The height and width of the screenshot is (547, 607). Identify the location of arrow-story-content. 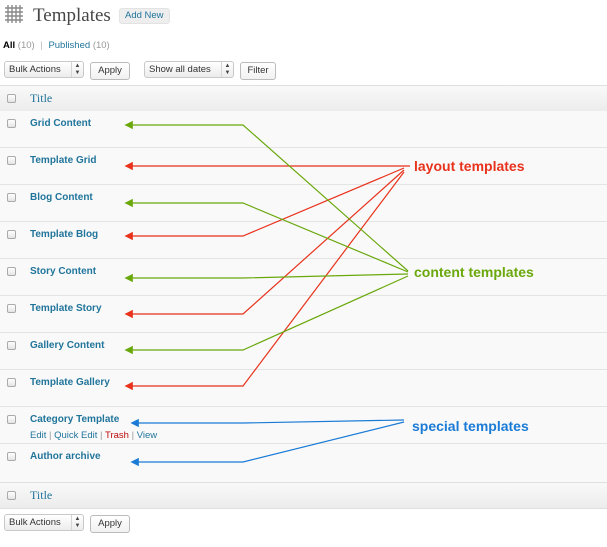
(266, 278).